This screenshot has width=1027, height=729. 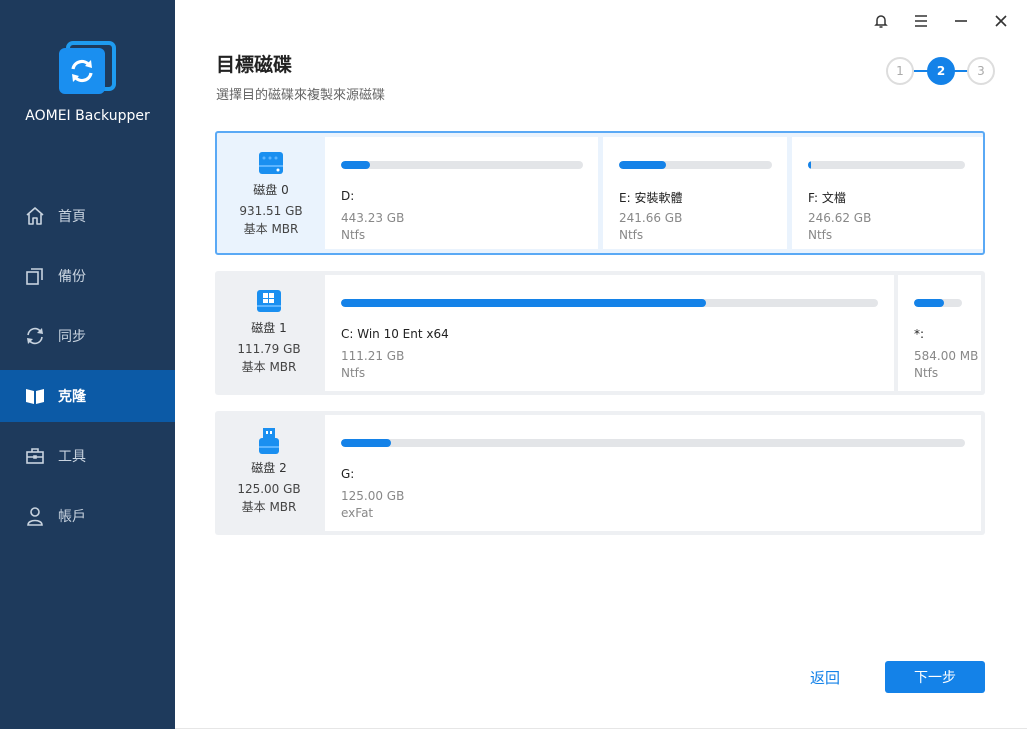 I want to click on partition-label: G:, so click(x=348, y=474).